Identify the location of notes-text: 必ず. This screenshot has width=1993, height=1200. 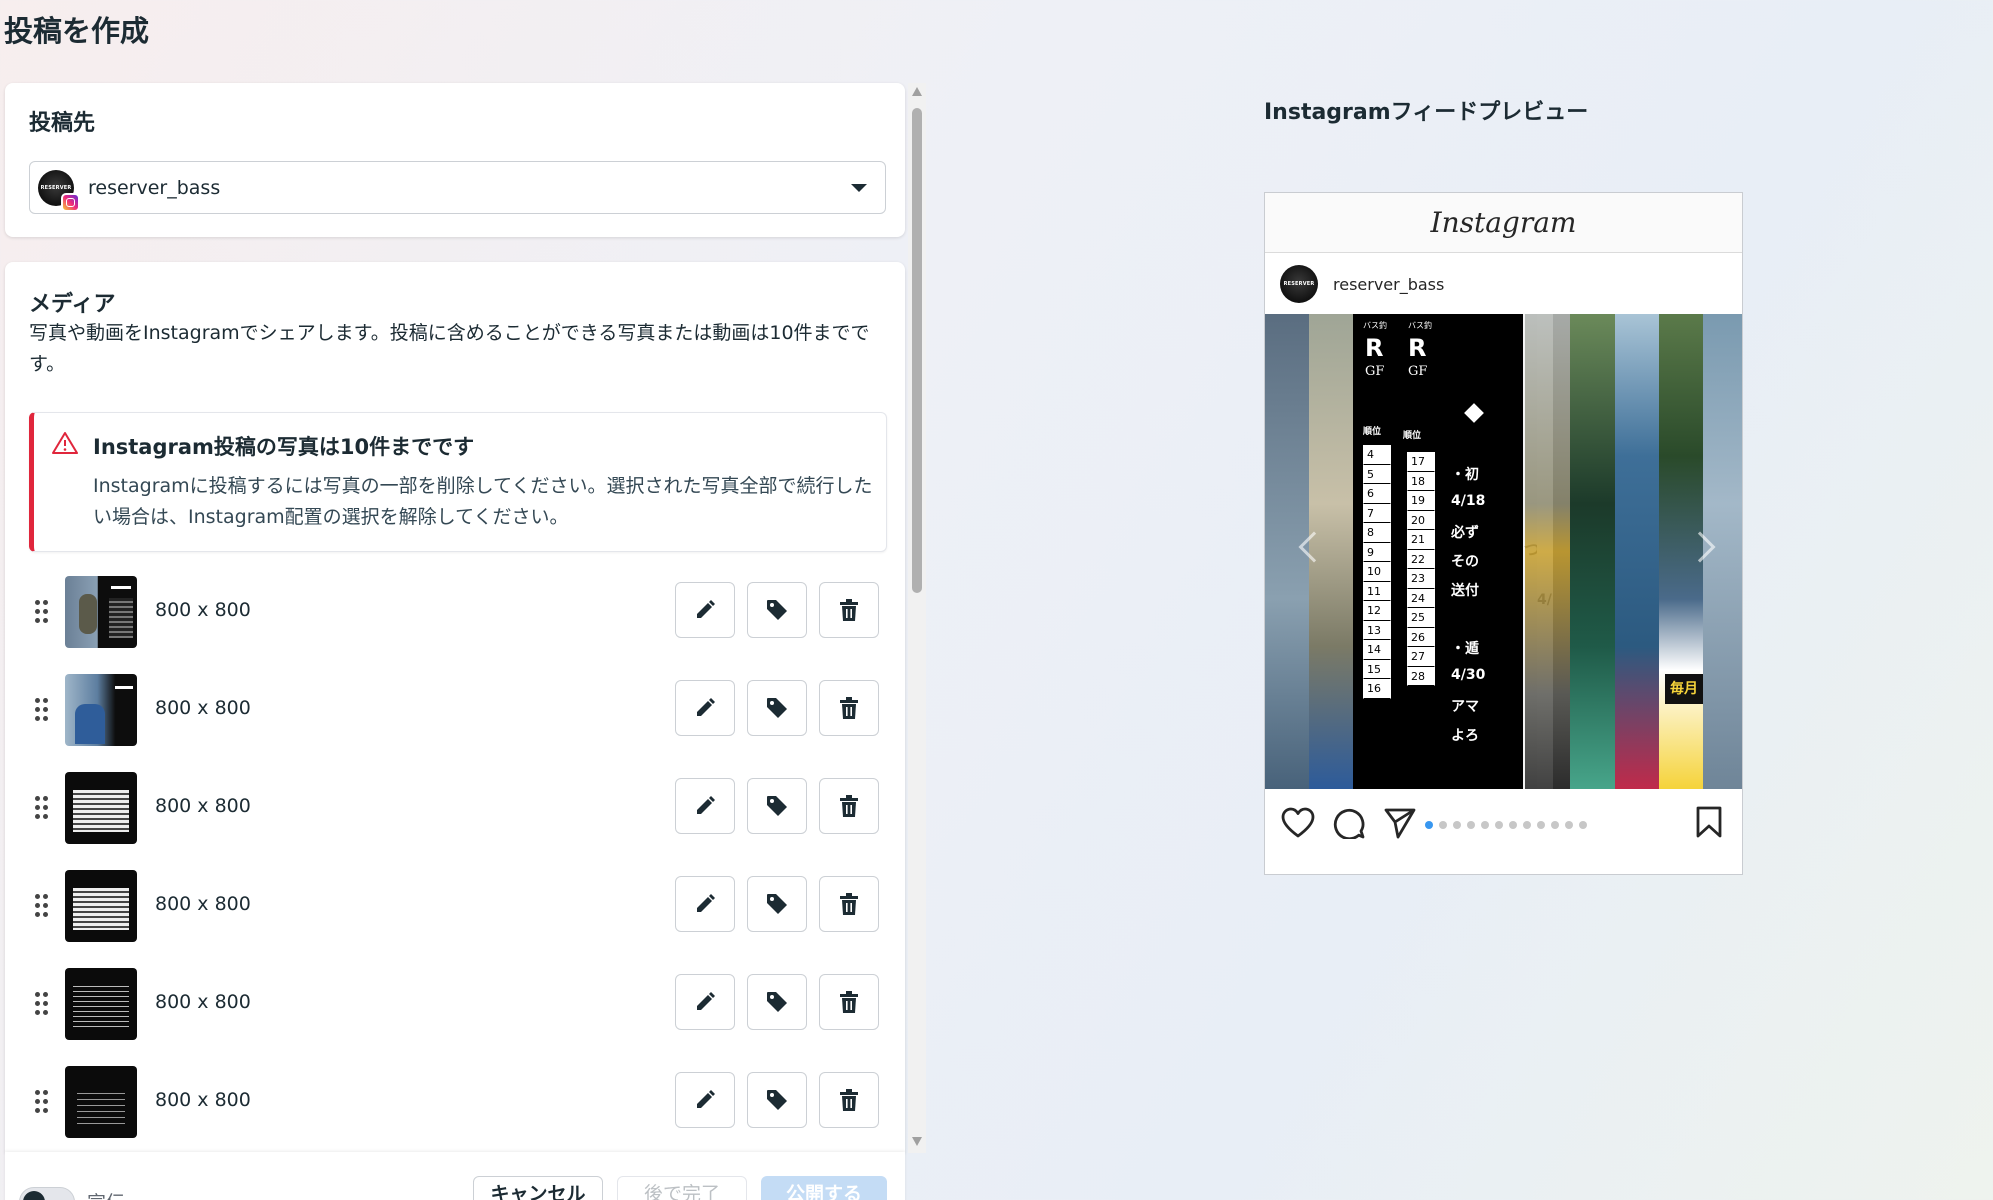
(1465, 533).